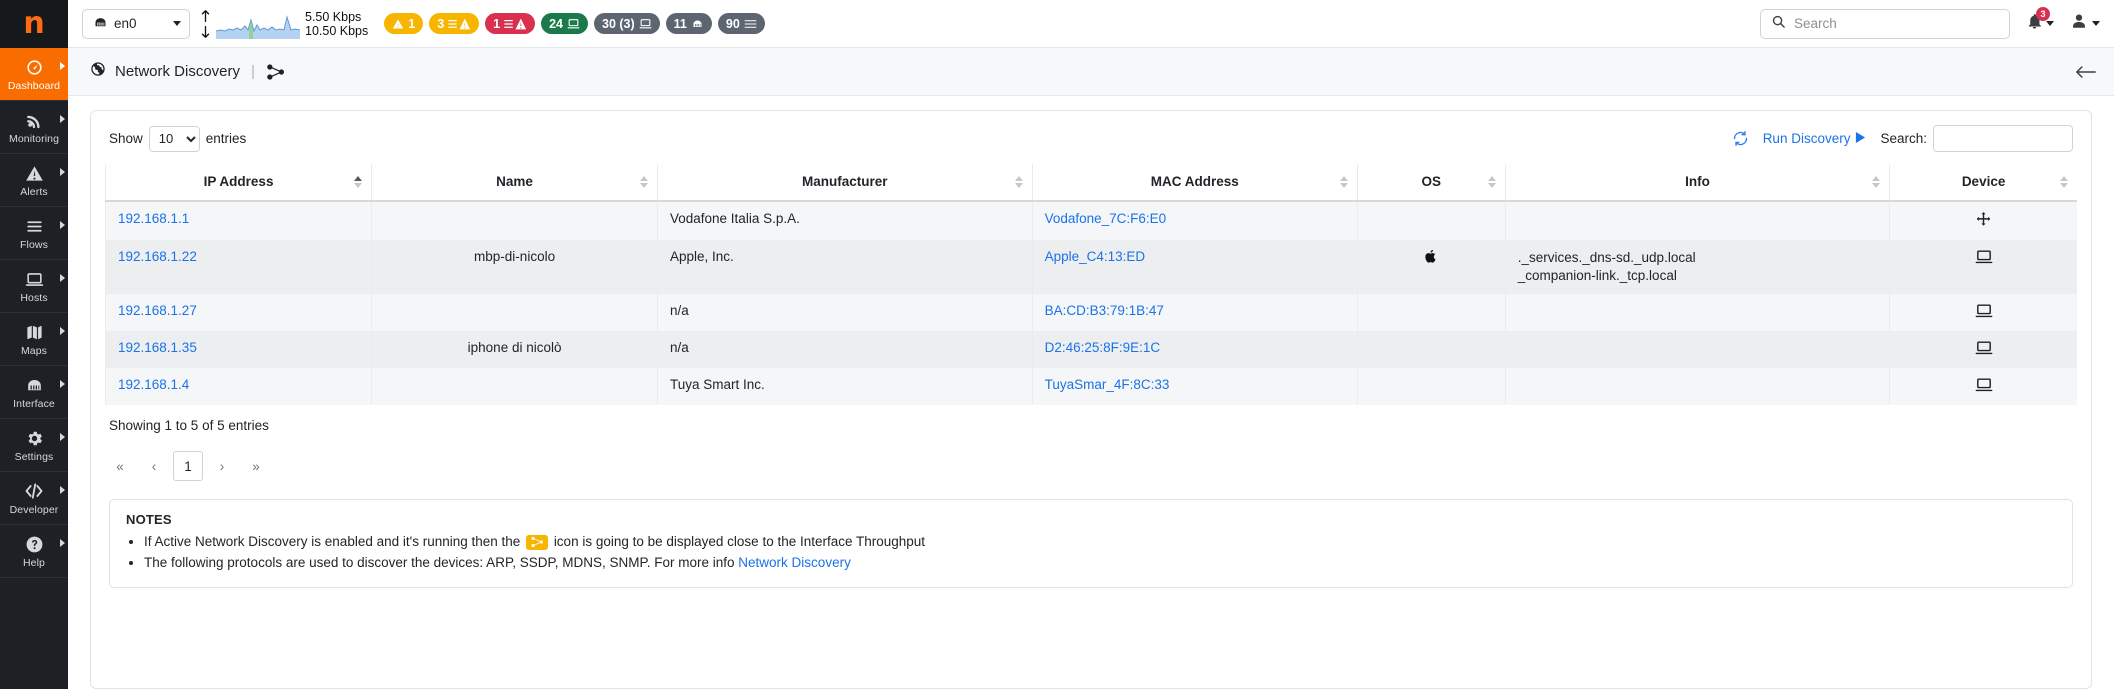 The height and width of the screenshot is (689, 2114). I want to click on cell-info, so click(1697, 220).